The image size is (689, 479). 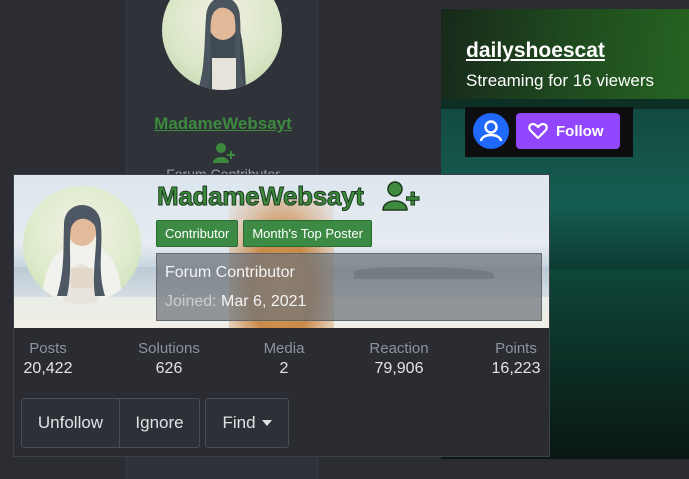 What do you see at coordinates (48, 368) in the screenshot?
I see `stat-value: 20,422` at bounding box center [48, 368].